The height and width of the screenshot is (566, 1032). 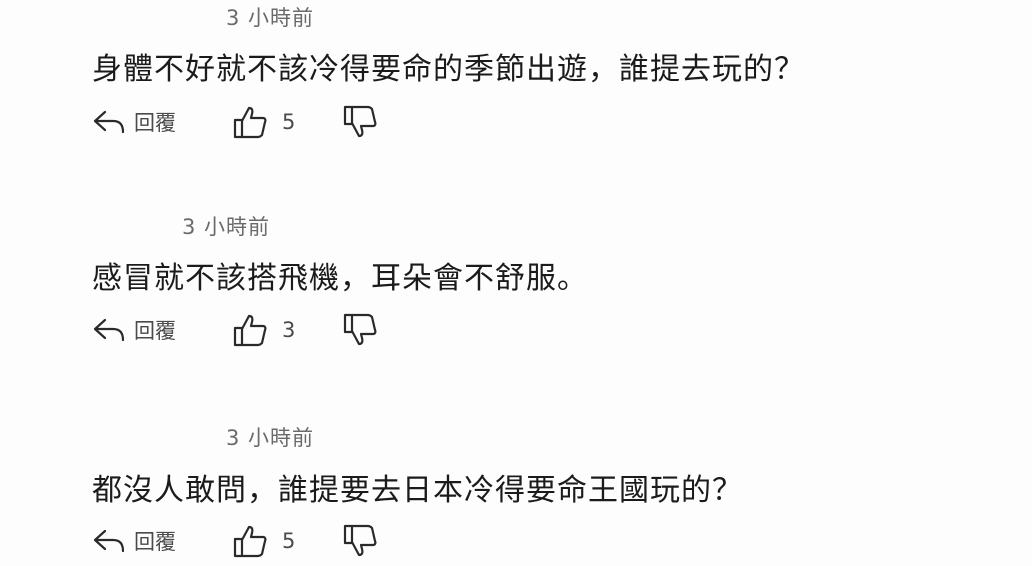 I want to click on like-count: 3, so click(x=289, y=330).